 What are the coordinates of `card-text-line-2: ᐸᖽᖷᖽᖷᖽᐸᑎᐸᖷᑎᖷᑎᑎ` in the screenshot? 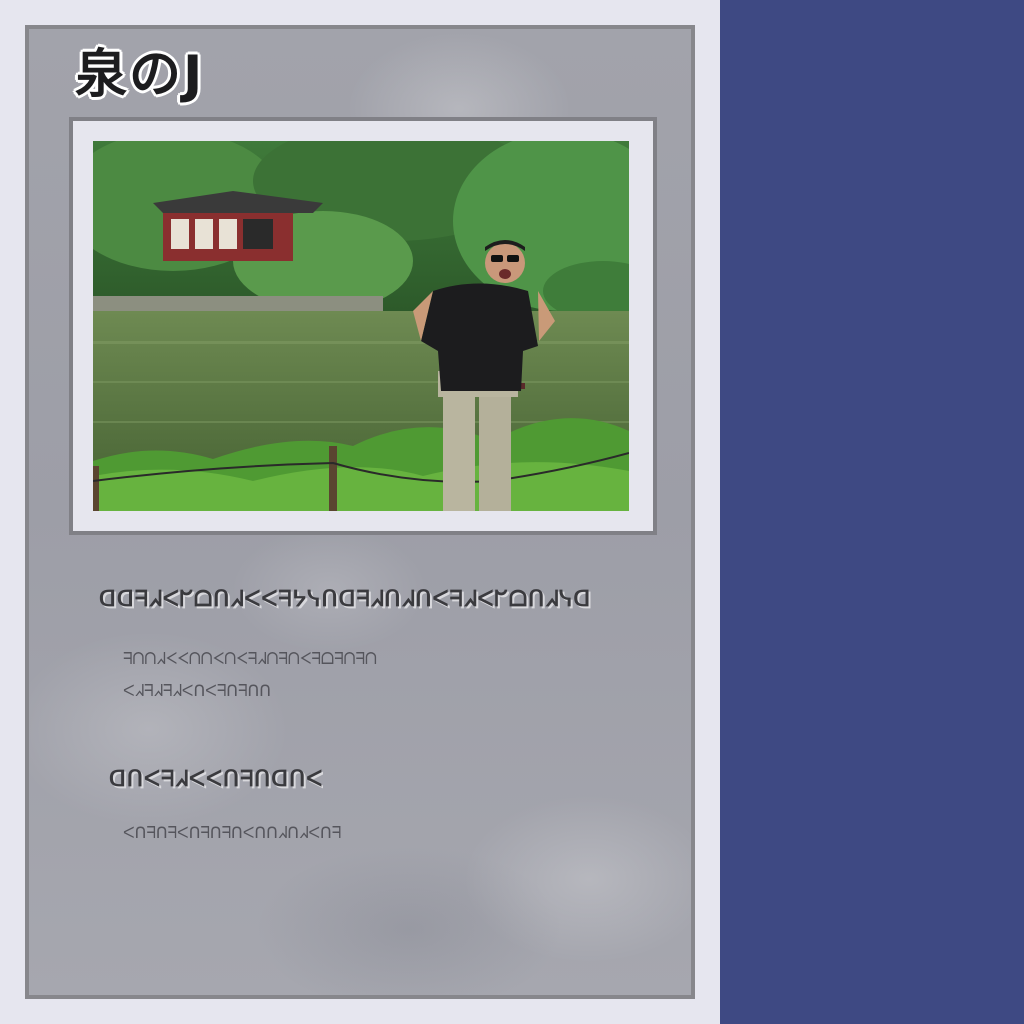 It's located at (197, 690).